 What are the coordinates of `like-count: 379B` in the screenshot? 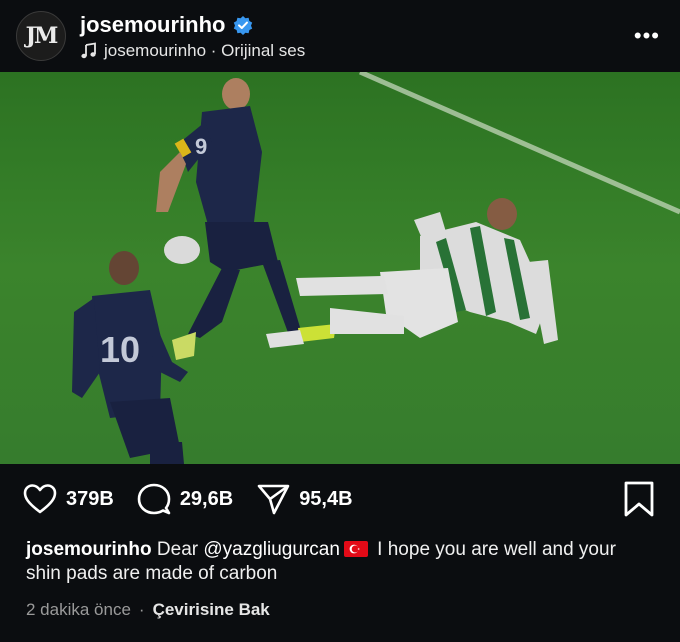 It's located at (90, 498).